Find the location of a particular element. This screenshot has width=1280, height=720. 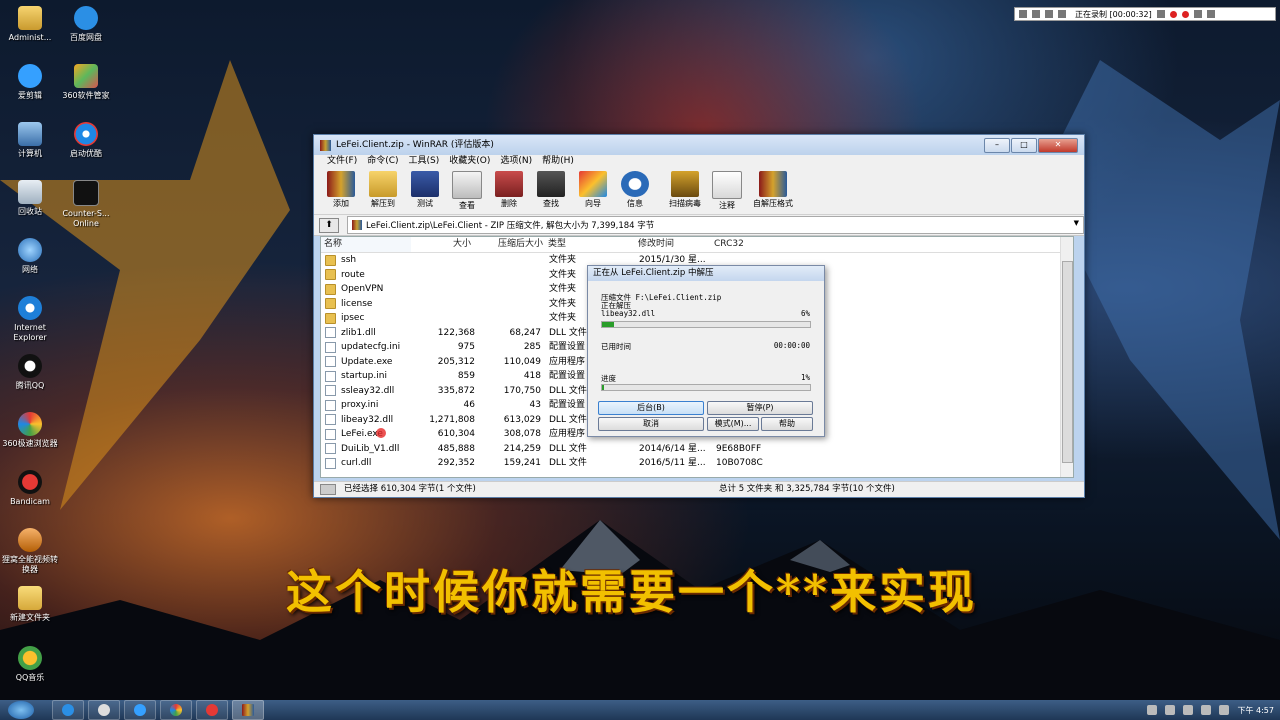

vertical-scrollbar is located at coordinates (1066, 357).